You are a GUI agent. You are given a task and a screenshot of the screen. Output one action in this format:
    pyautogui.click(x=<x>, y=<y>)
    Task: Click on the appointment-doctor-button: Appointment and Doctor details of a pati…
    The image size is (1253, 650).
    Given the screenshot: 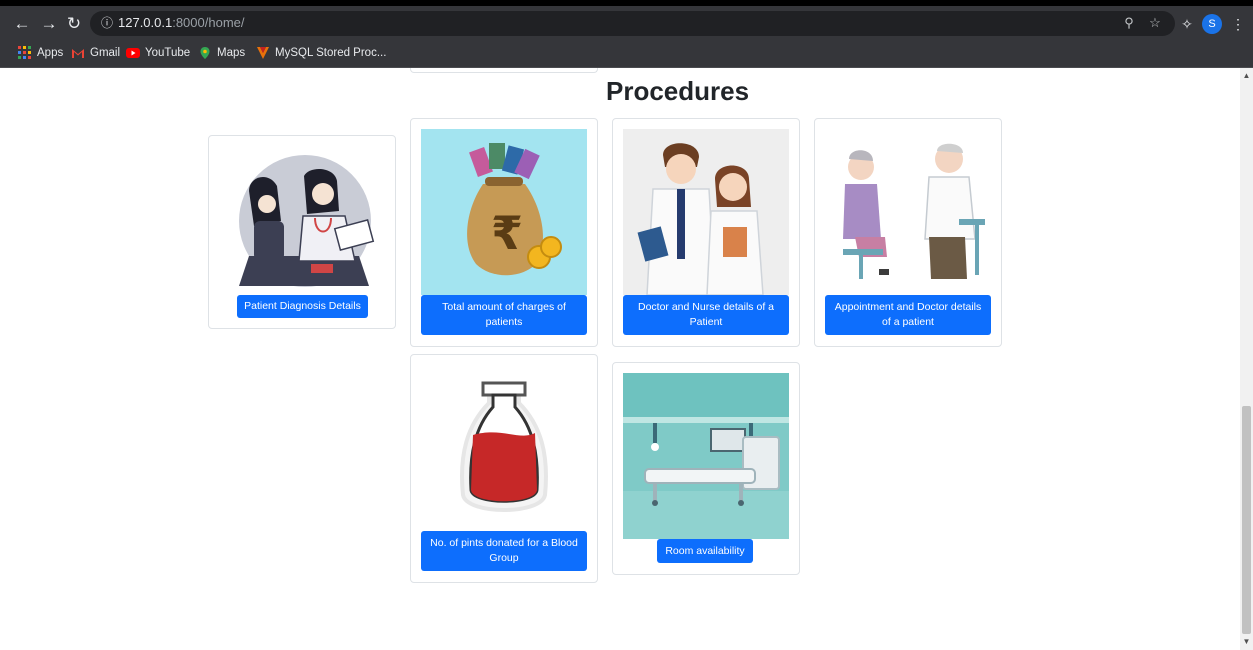 What is the action you would take?
    pyautogui.click(x=908, y=315)
    